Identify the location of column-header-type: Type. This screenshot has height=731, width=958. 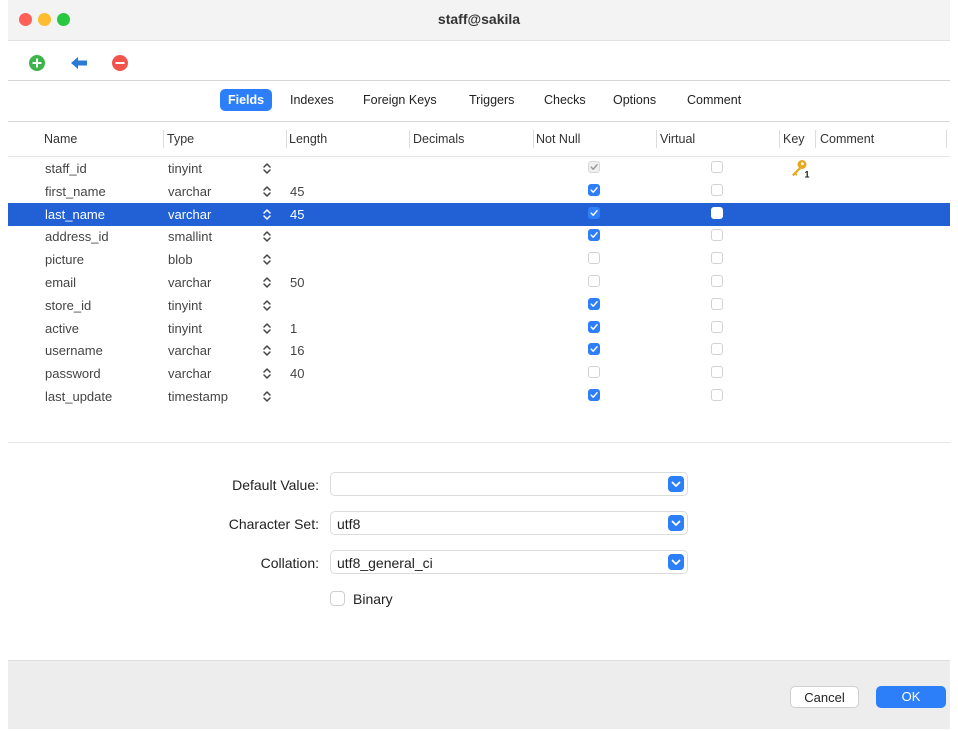
(180, 139).